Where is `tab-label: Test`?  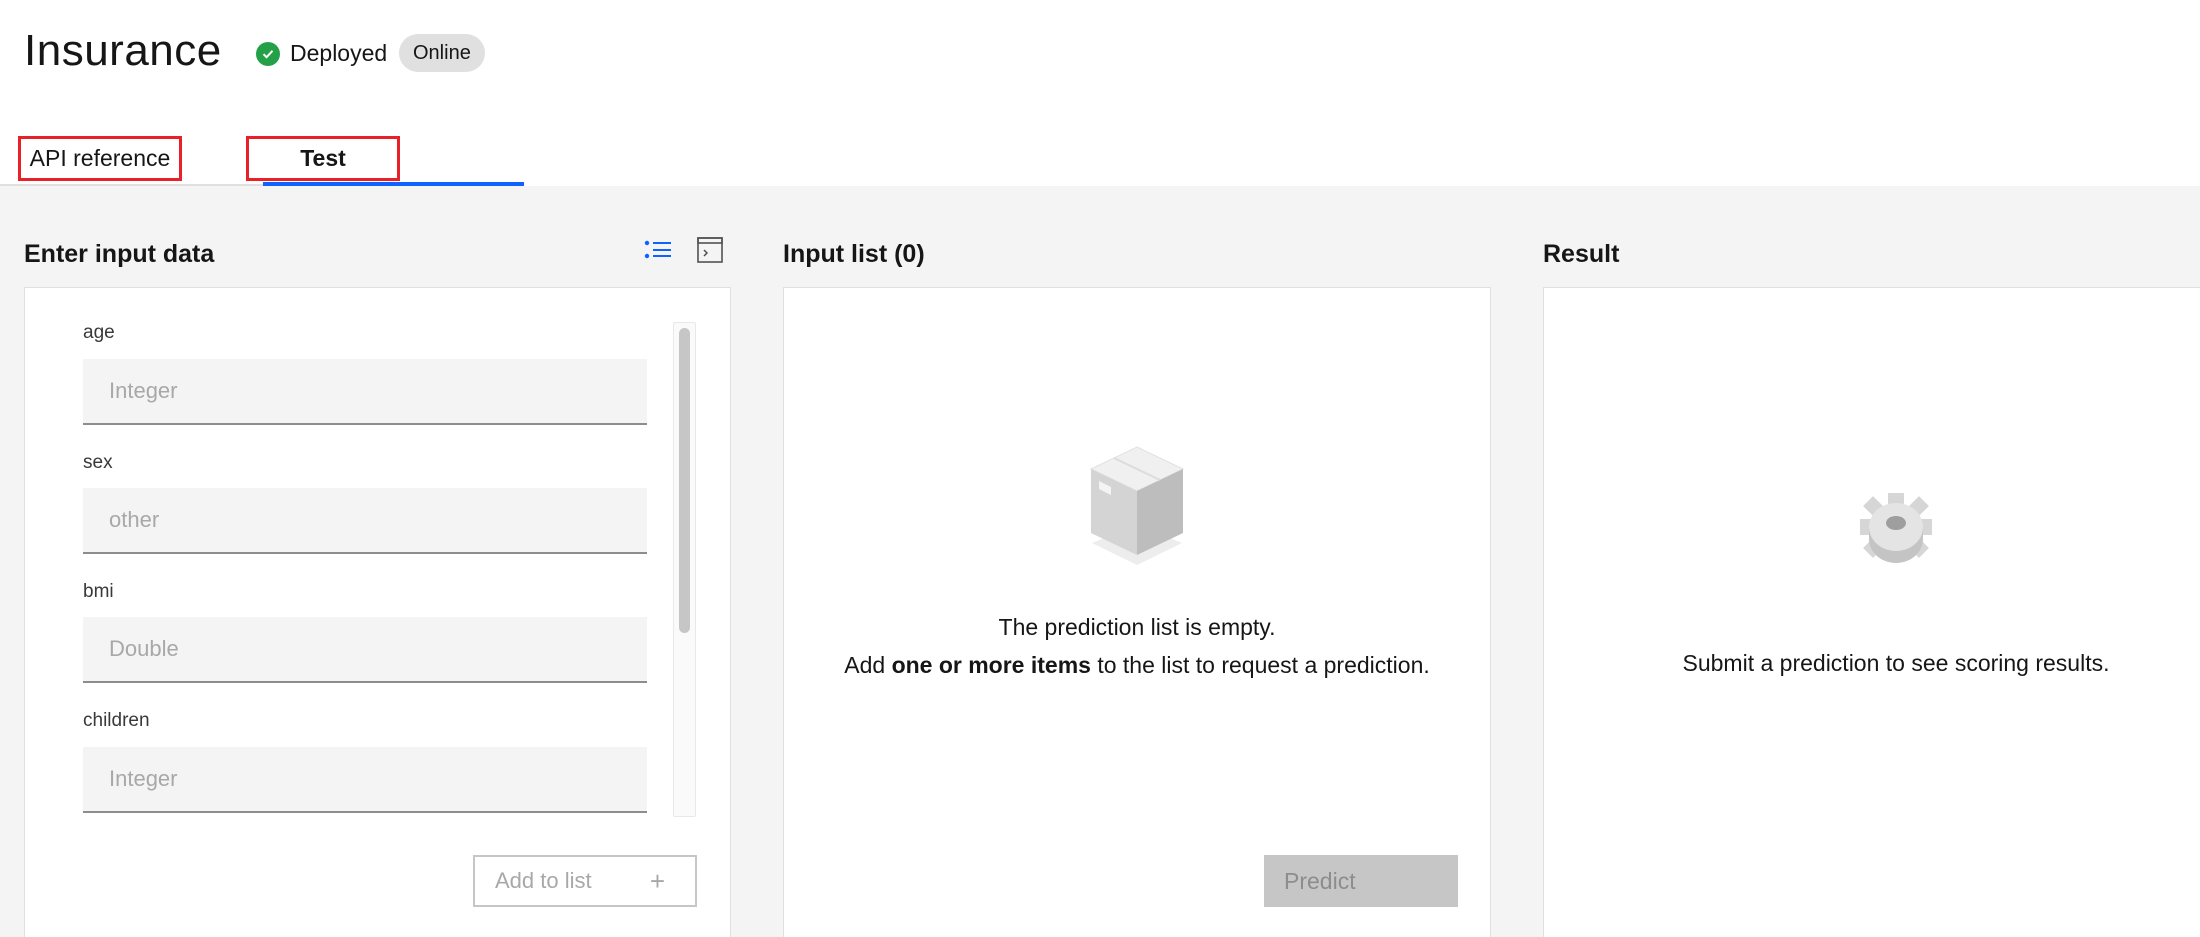
tab-label: Test is located at coordinates (323, 158).